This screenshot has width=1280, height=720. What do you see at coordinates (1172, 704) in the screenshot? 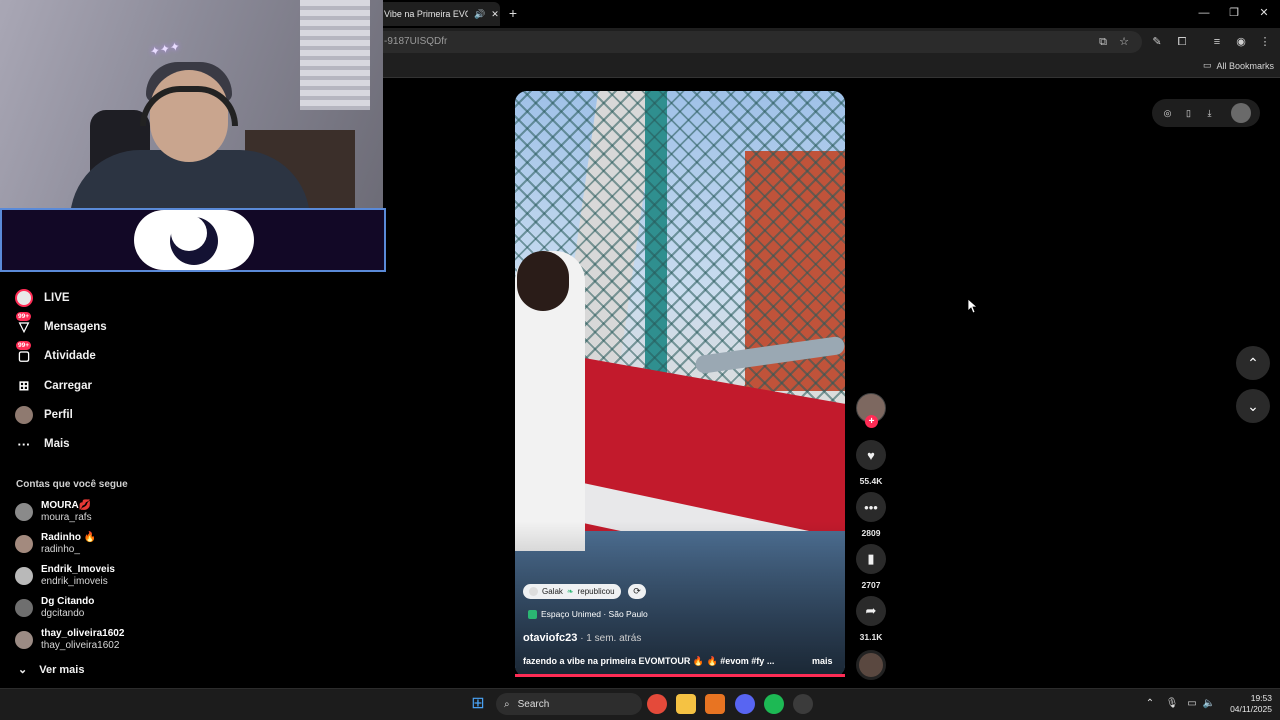
I see `microphone-icon: 🎙` at bounding box center [1172, 704].